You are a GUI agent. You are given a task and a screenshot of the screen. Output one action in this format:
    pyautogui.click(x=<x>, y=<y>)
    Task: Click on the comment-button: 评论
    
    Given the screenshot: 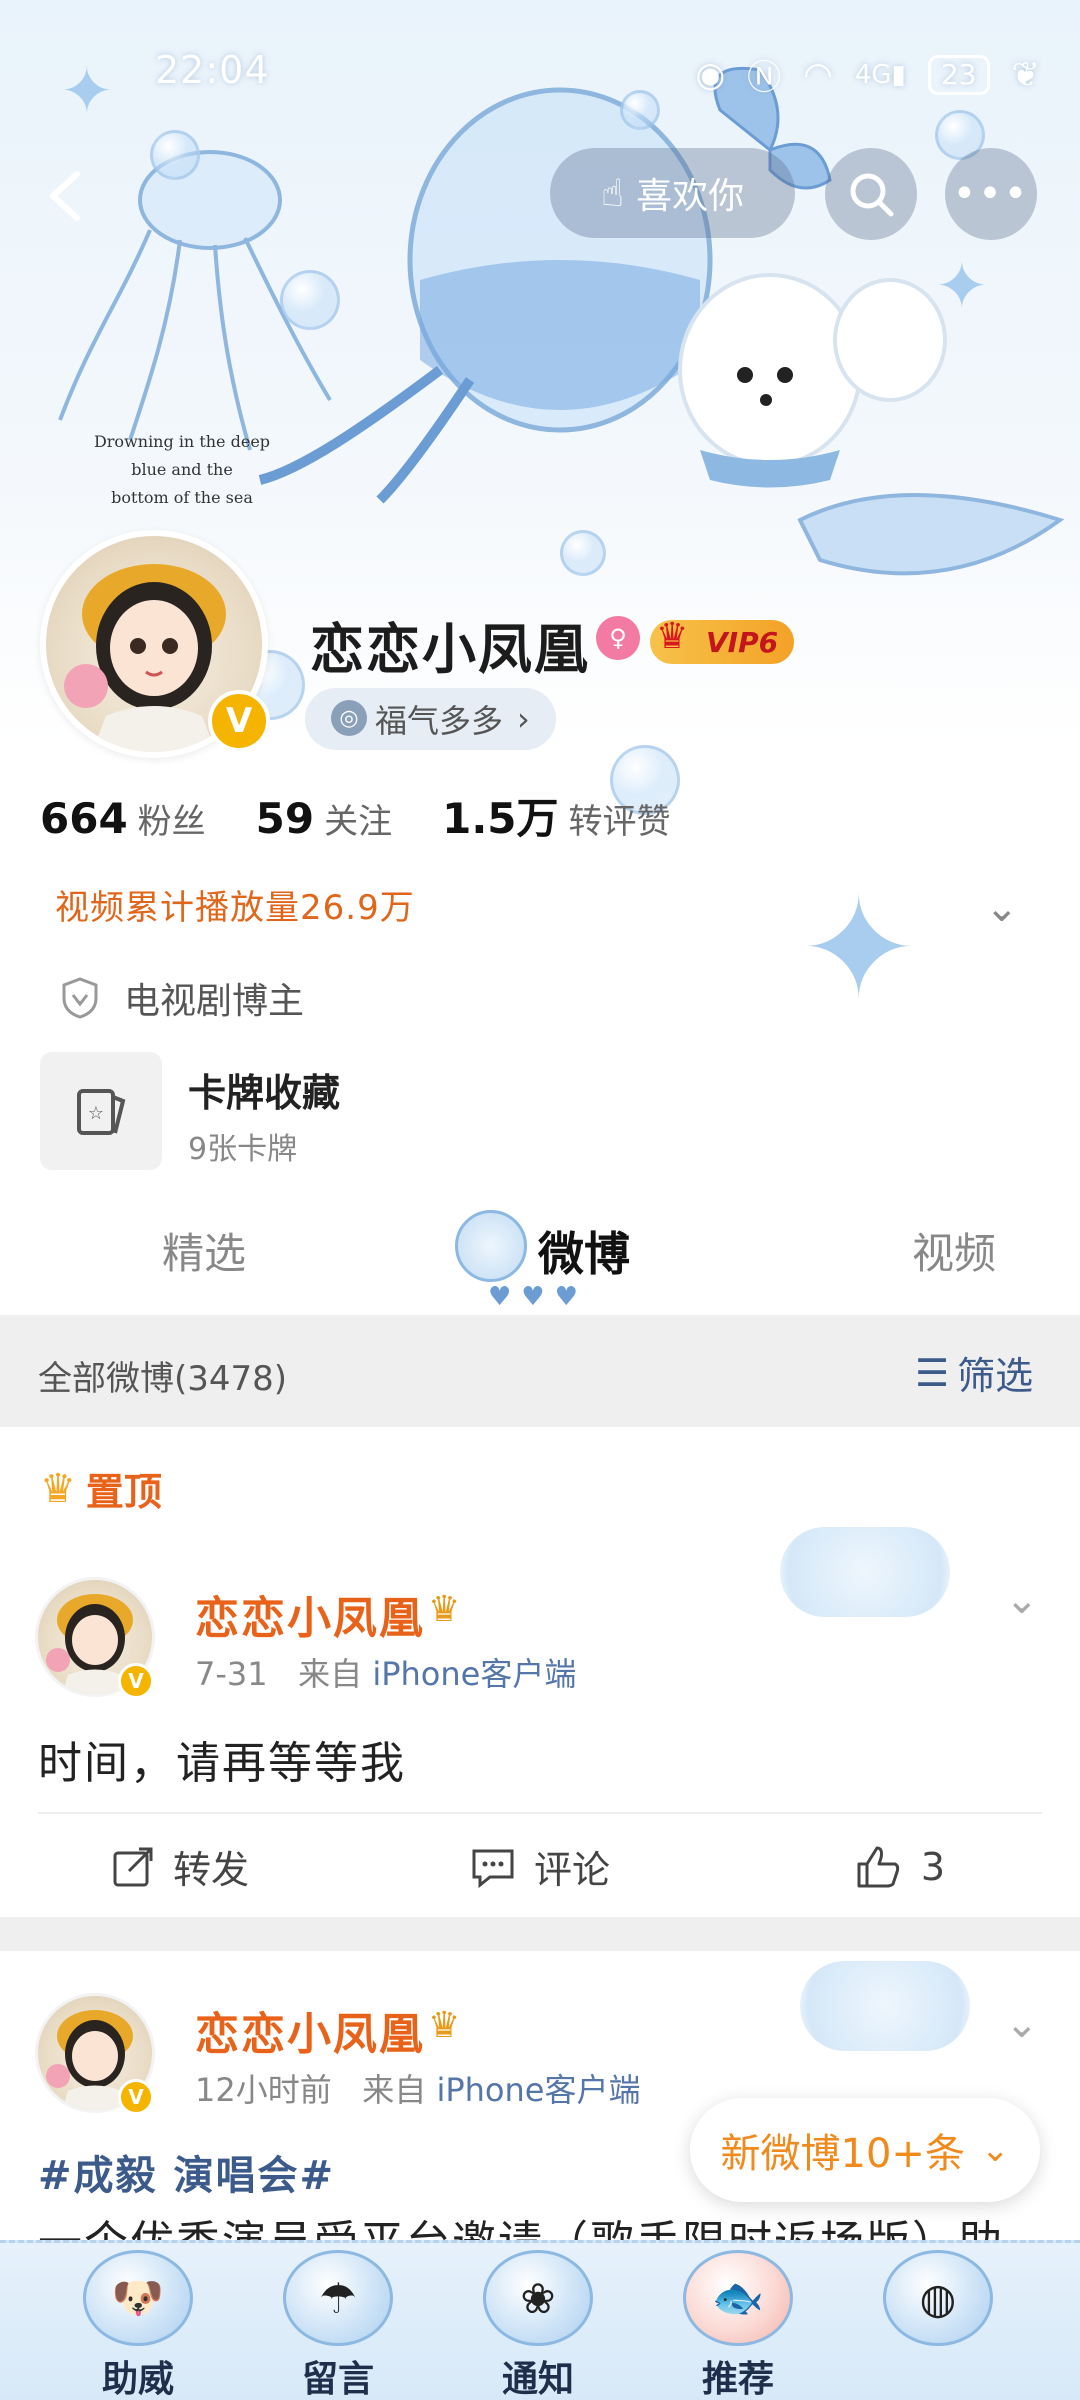 What is the action you would take?
    pyautogui.click(x=540, y=1866)
    